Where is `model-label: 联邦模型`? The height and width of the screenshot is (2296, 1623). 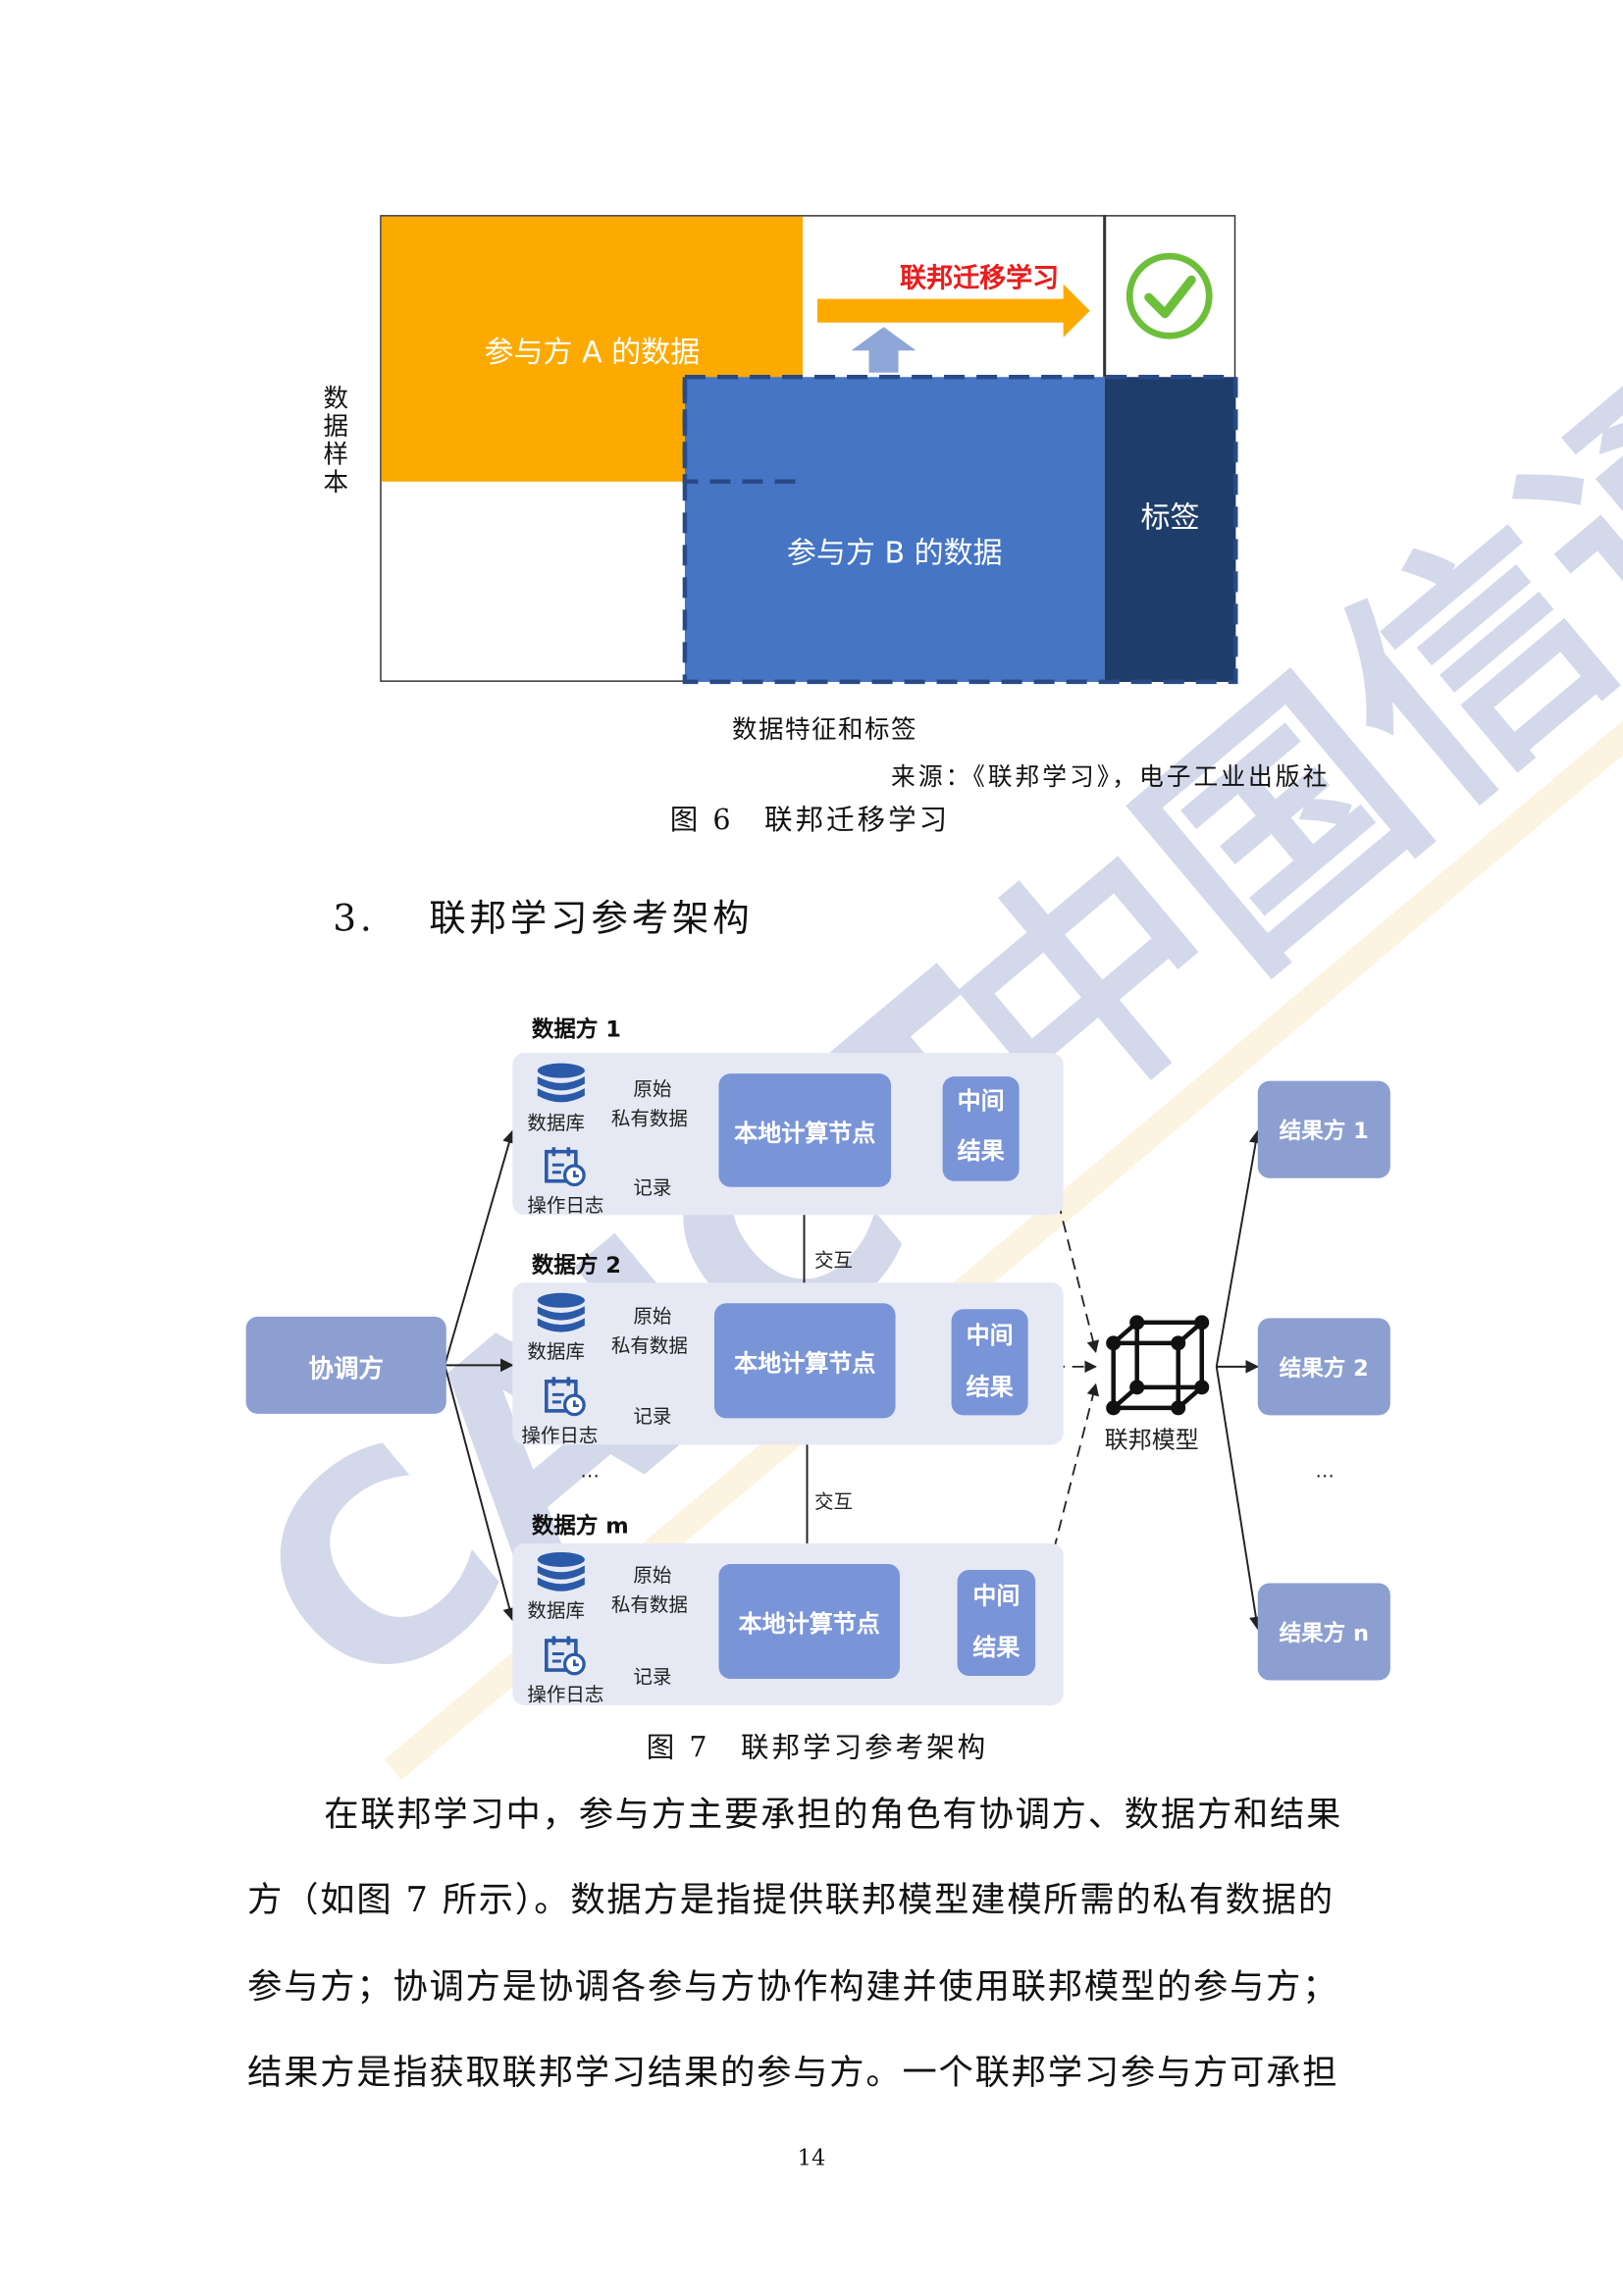
model-label: 联邦模型 is located at coordinates (1151, 1439).